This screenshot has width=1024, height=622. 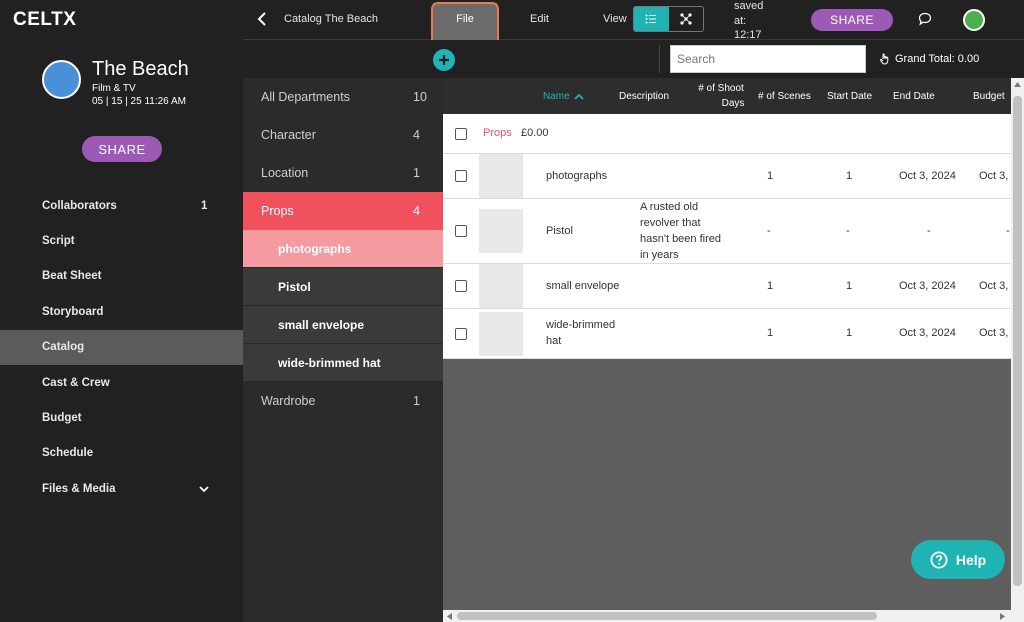 I want to click on project-avatar, so click(x=61, y=79).